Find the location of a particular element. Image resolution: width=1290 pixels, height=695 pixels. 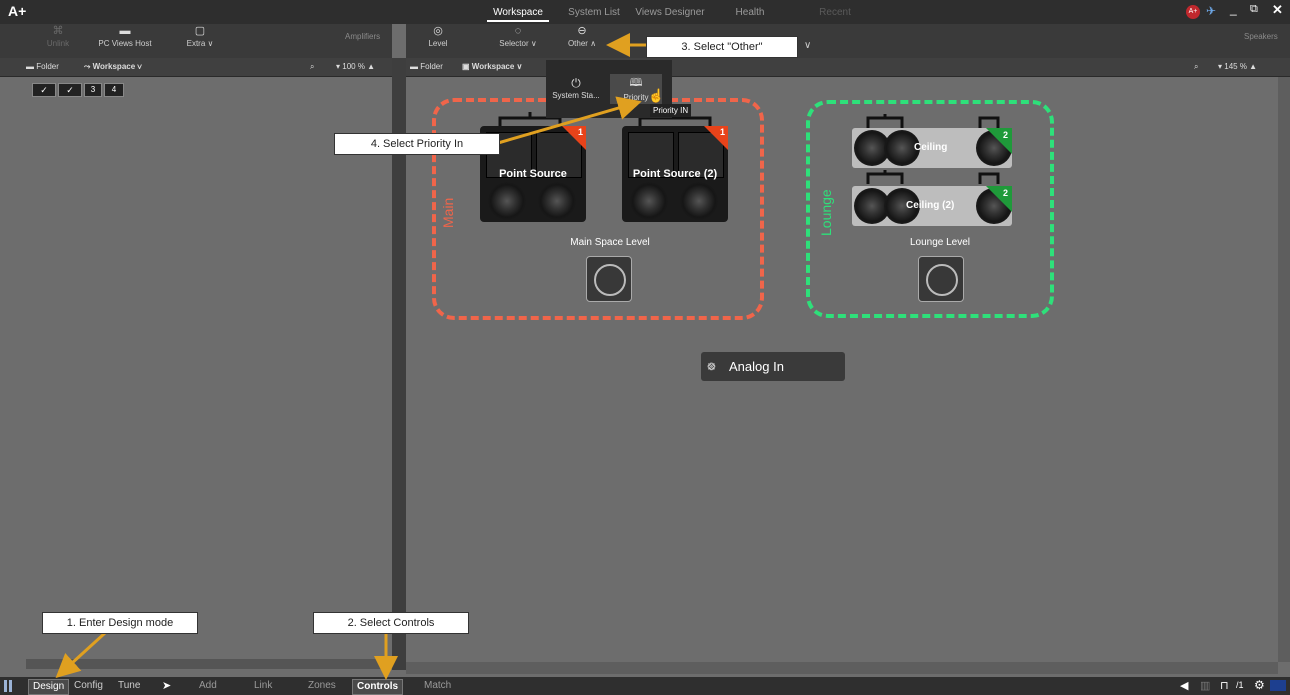

callout-4: 4. Select Priority In is located at coordinates (417, 144).